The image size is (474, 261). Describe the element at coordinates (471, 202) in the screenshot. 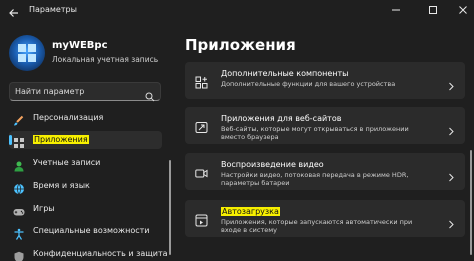

I see `content-scrollbar` at that location.